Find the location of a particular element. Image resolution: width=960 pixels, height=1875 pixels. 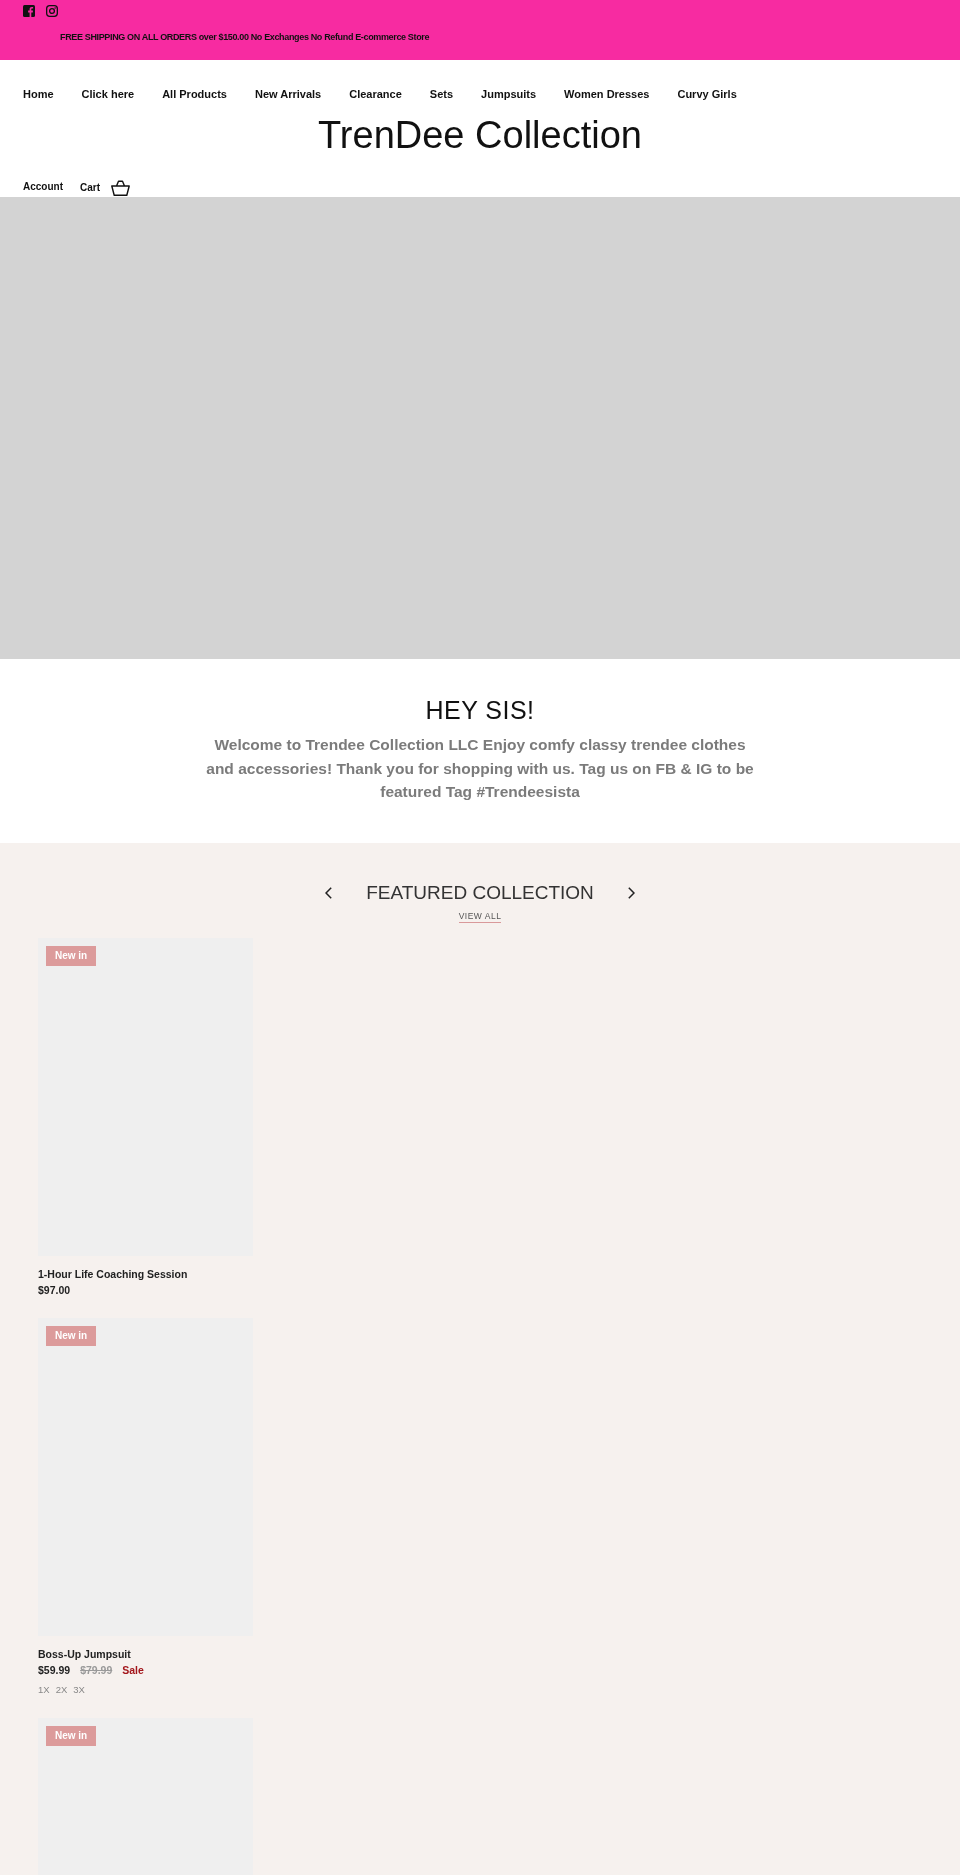

chevron-left-icon is located at coordinates (329, 892).